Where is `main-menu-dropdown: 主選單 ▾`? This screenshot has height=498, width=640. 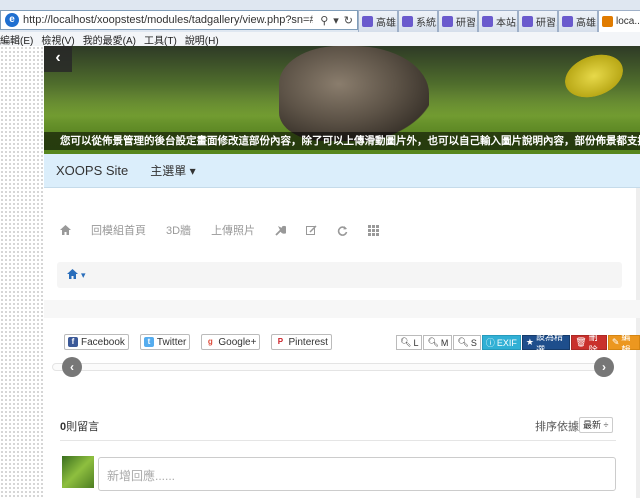 main-menu-dropdown: 主選單 ▾ is located at coordinates (172, 170).